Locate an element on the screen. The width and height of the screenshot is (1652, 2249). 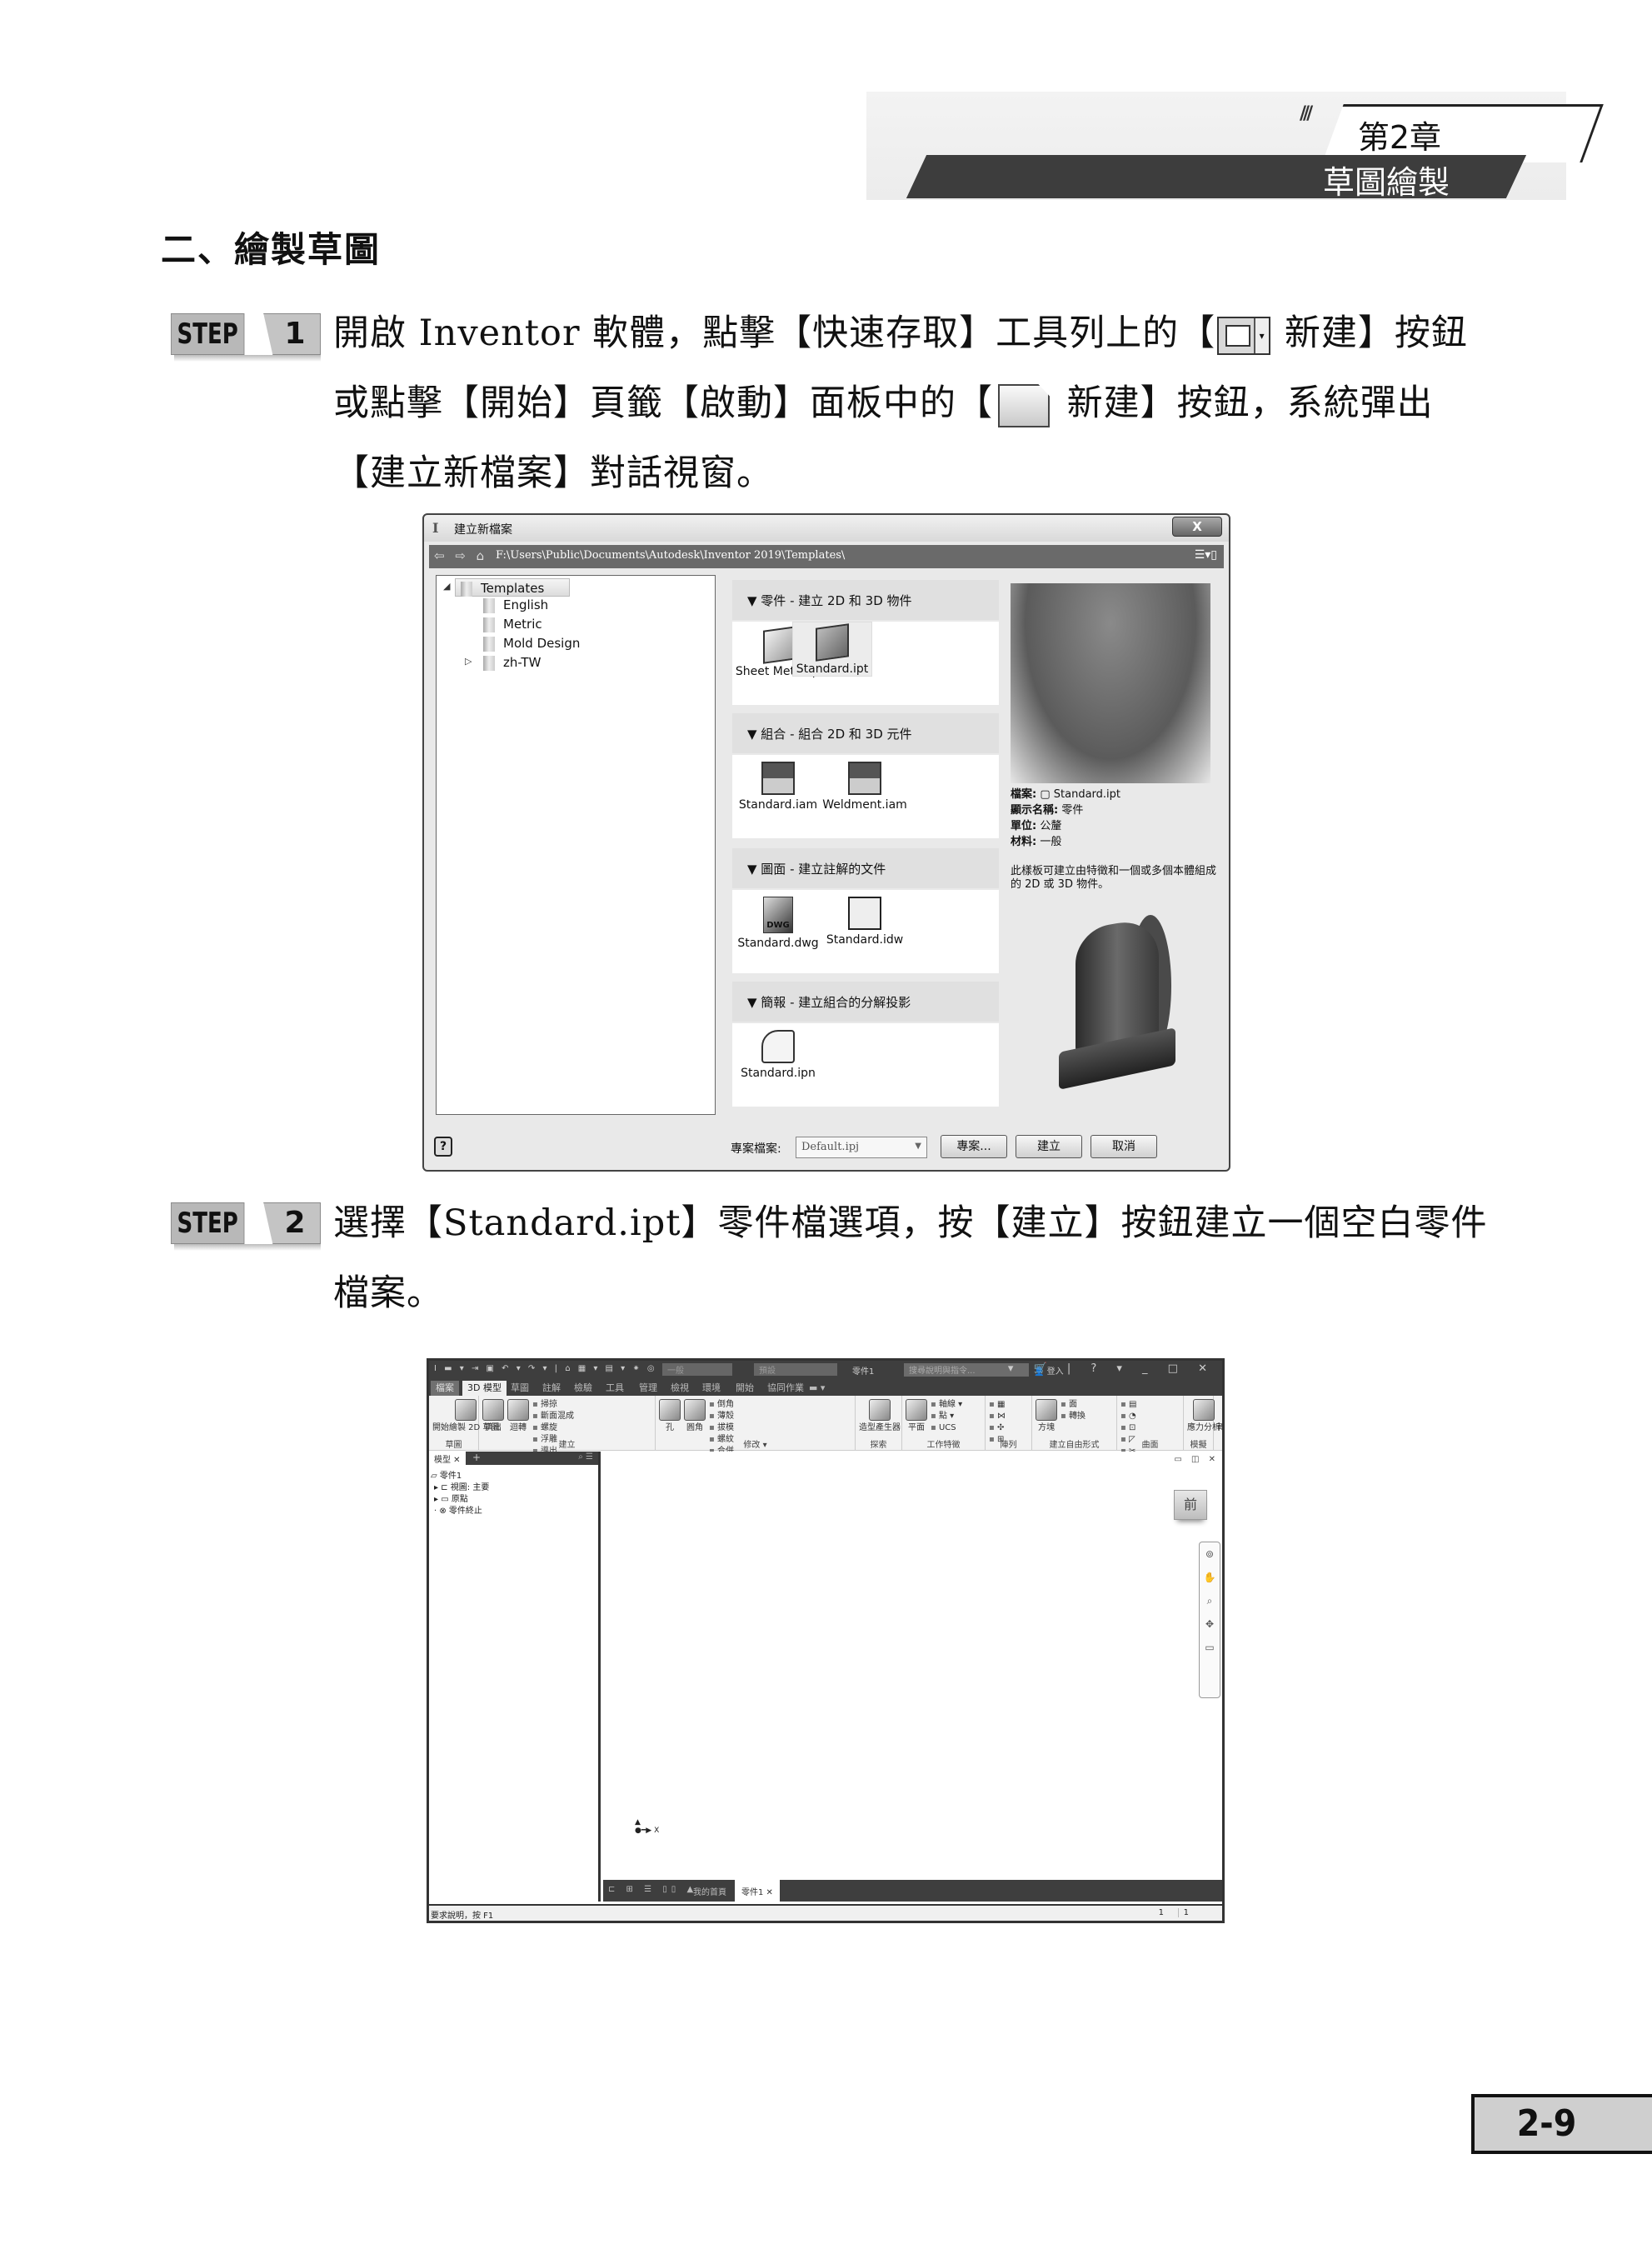
ribbon-button: 迴轉 is located at coordinates (518, 1416).